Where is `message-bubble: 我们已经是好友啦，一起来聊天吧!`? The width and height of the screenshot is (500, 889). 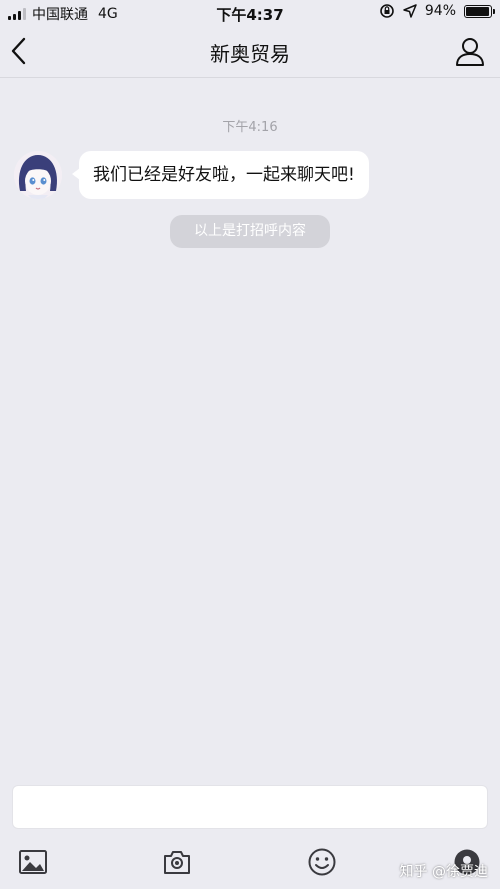 message-bubble: 我们已经是好友啦，一起来聊天吧! is located at coordinates (220, 175).